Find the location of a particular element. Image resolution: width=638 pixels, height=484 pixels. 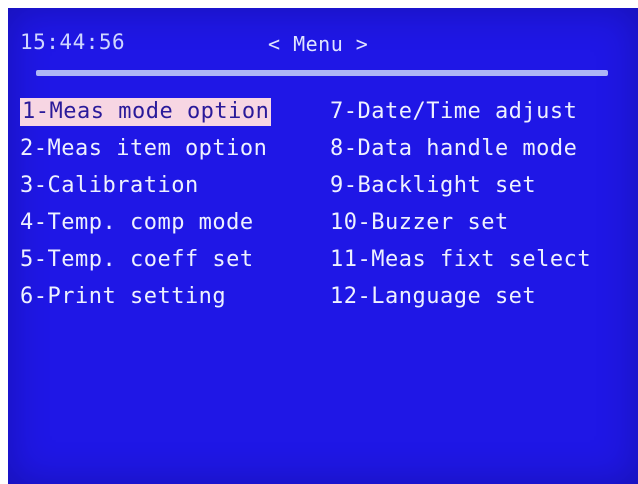

menu-item-meas-item-option: 2-Meas item option is located at coordinates (143, 149).